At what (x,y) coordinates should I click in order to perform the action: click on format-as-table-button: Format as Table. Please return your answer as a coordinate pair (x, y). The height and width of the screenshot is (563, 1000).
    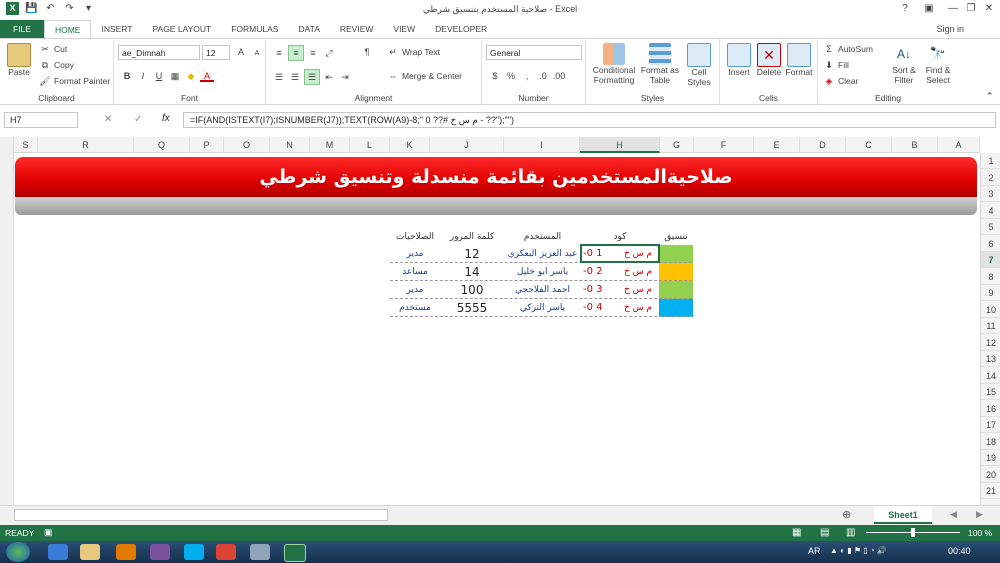
    Looking at the image, I should click on (660, 64).